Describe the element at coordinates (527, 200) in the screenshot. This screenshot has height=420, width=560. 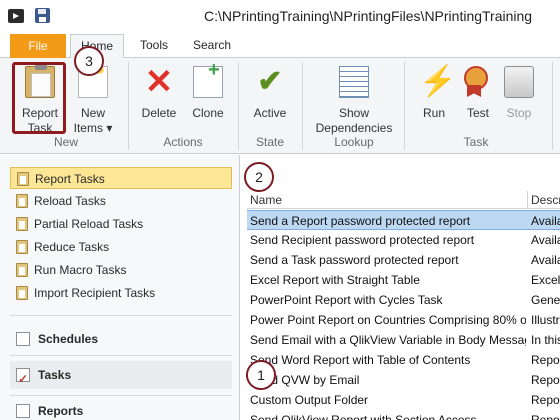
I see `column-separator` at that location.